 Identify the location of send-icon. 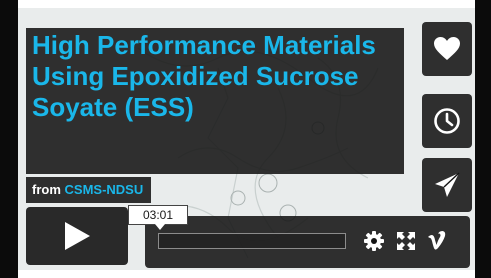
(447, 184).